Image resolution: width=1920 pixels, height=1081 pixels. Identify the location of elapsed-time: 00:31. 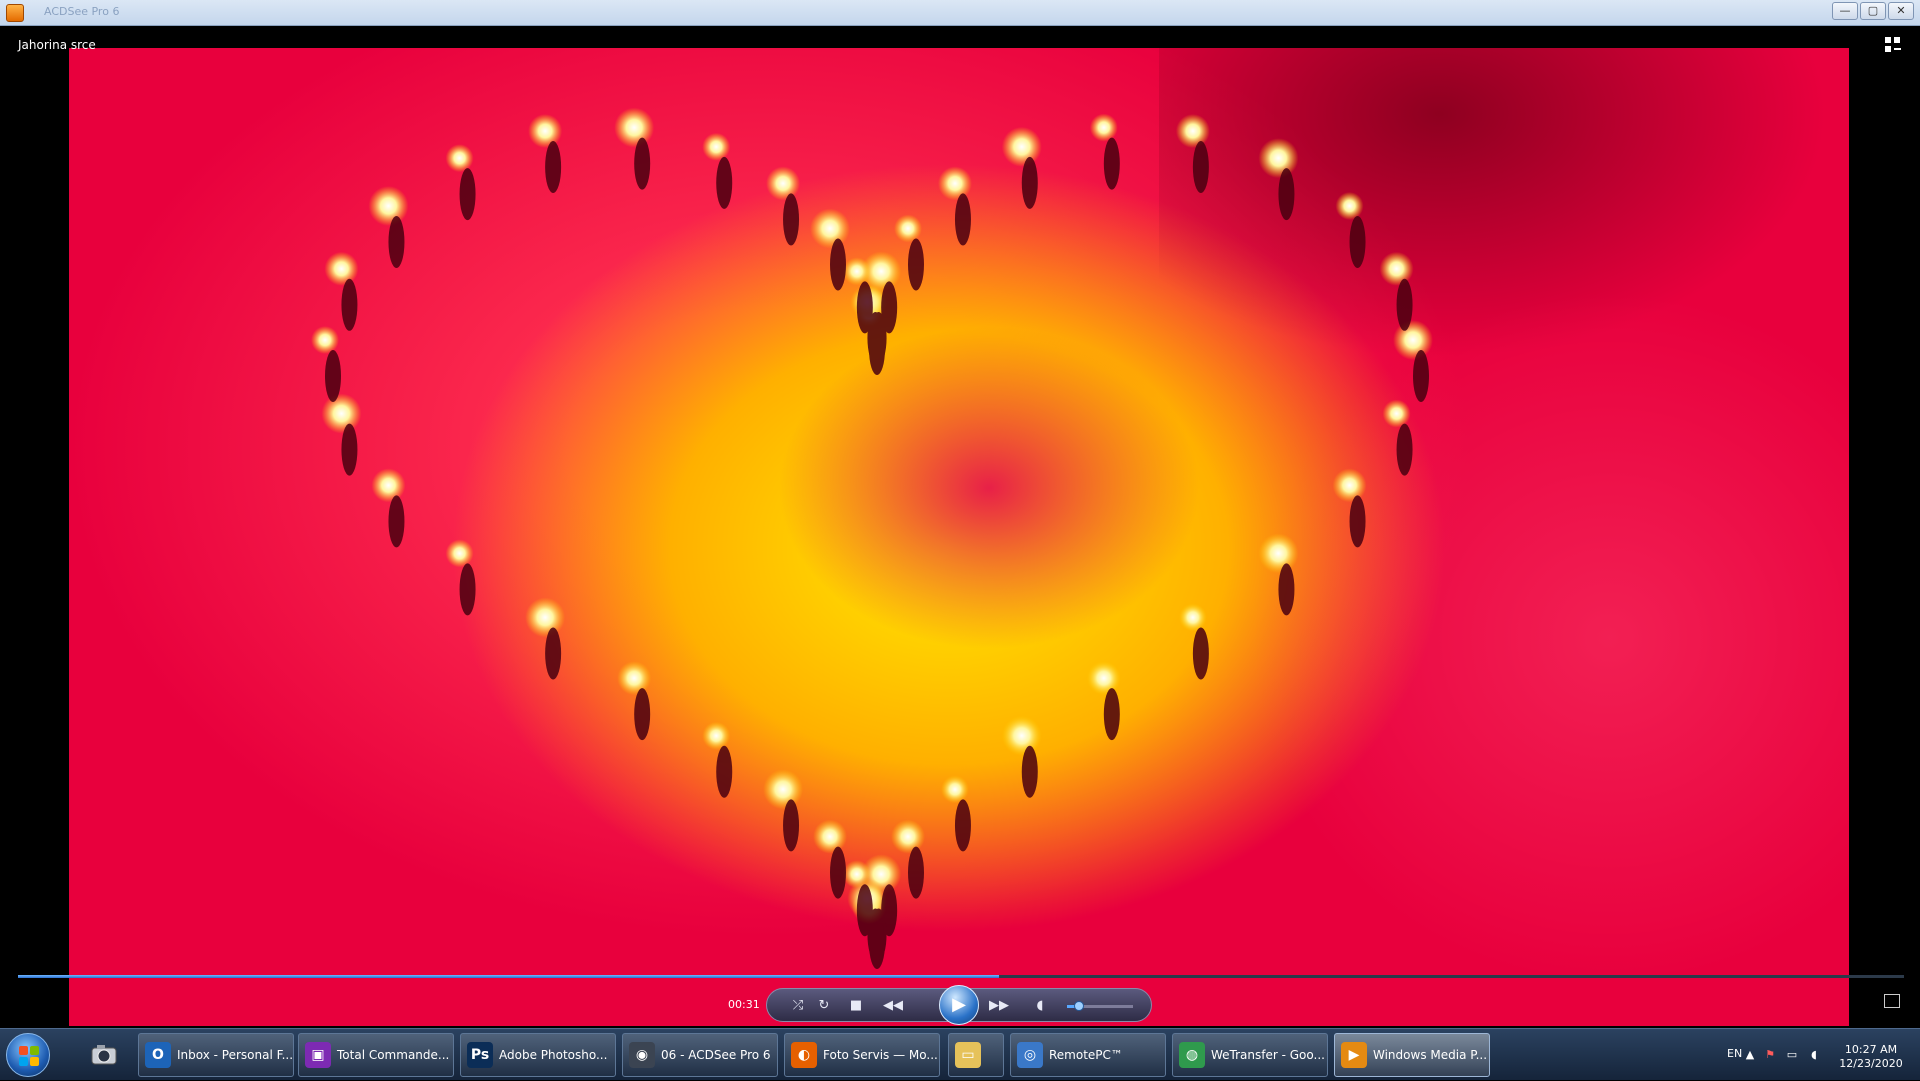
(744, 1004).